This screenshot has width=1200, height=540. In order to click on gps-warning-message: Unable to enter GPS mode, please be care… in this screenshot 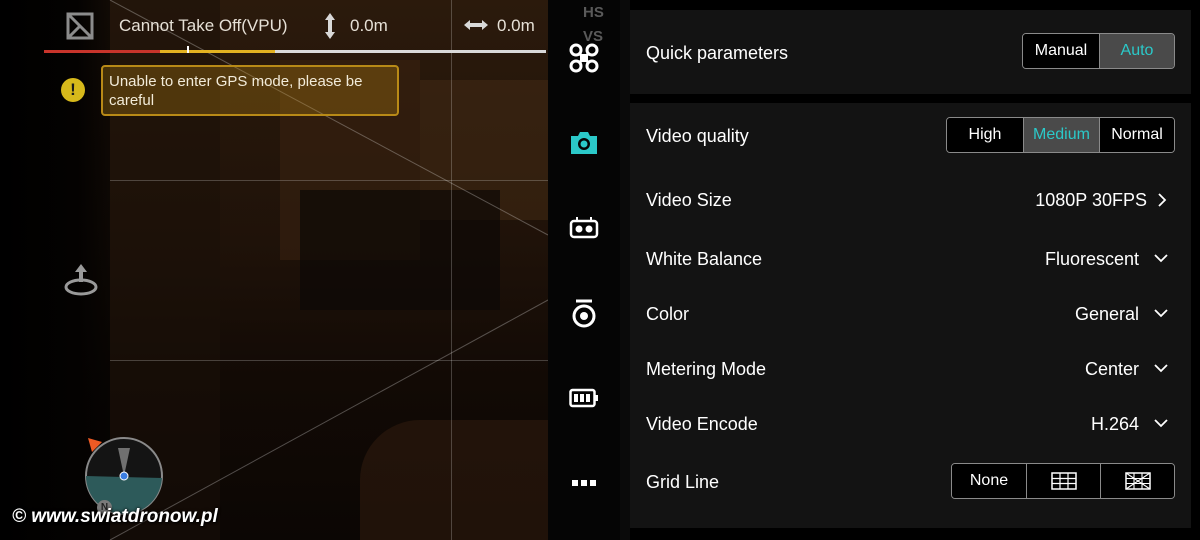, I will do `click(250, 90)`.